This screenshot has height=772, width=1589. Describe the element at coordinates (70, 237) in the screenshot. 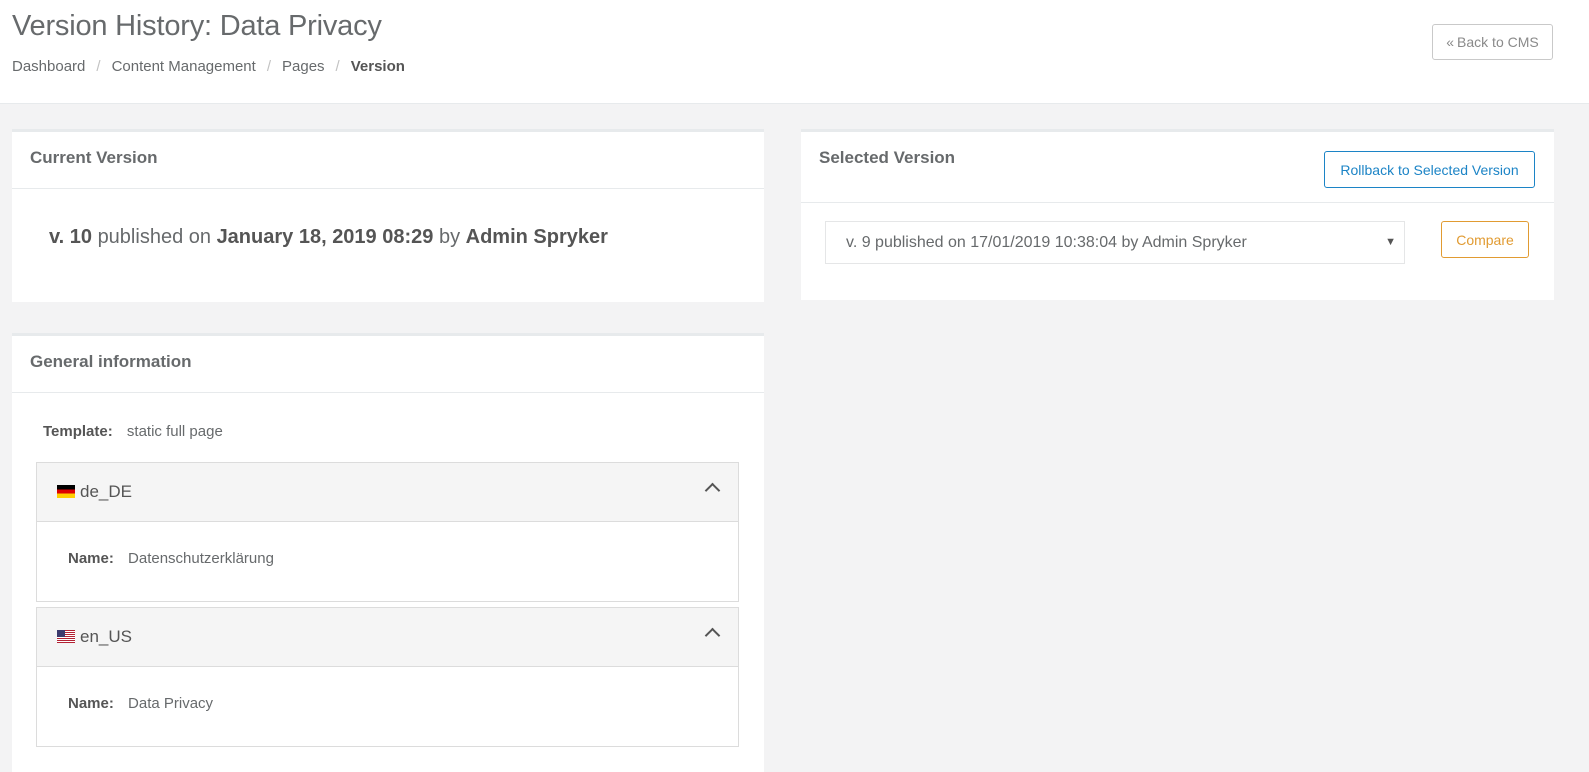

I see `current-version-number: v. 10` at that location.